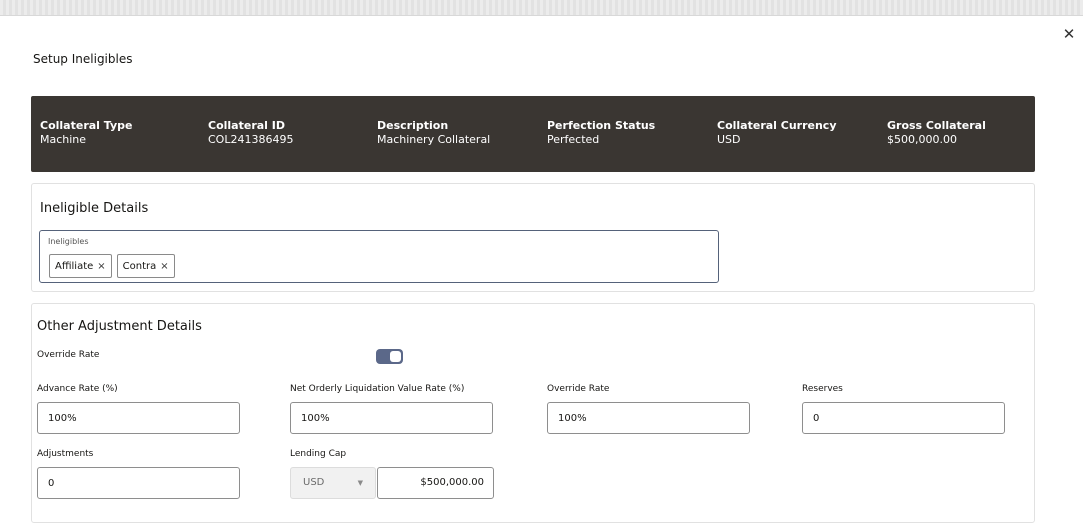 Image resolution: width=1083 pixels, height=529 pixels. Describe the element at coordinates (68, 355) in the screenshot. I see `override-rate-toggle-label: Override Rate` at that location.